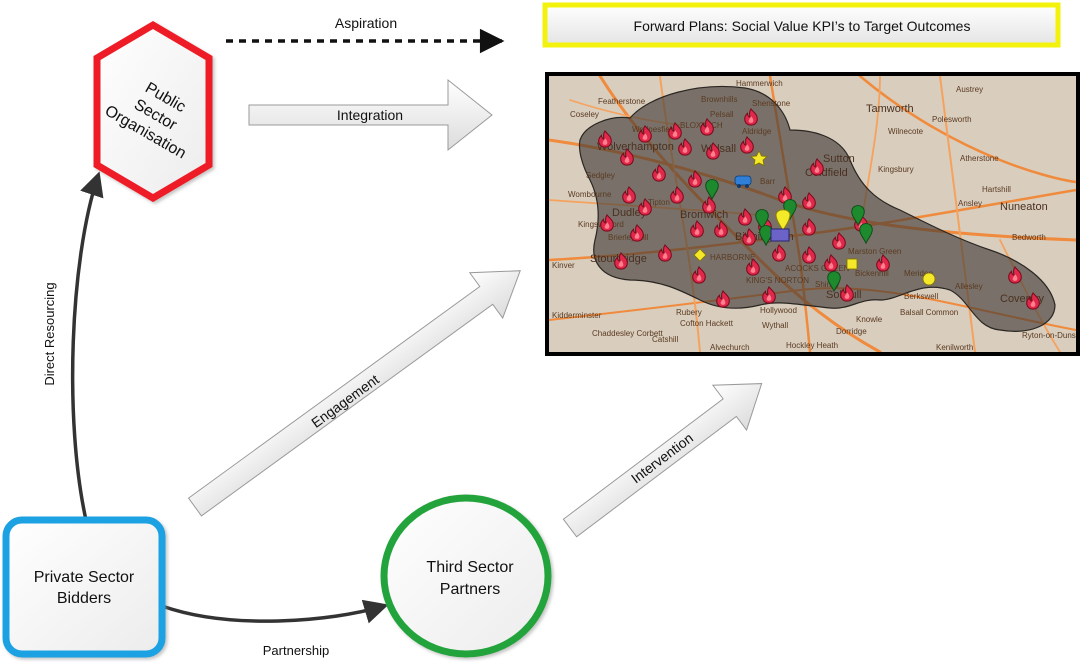 The width and height of the screenshot is (1087, 662). Describe the element at coordinates (929, 279) in the screenshot. I see `circle-marker` at that location.